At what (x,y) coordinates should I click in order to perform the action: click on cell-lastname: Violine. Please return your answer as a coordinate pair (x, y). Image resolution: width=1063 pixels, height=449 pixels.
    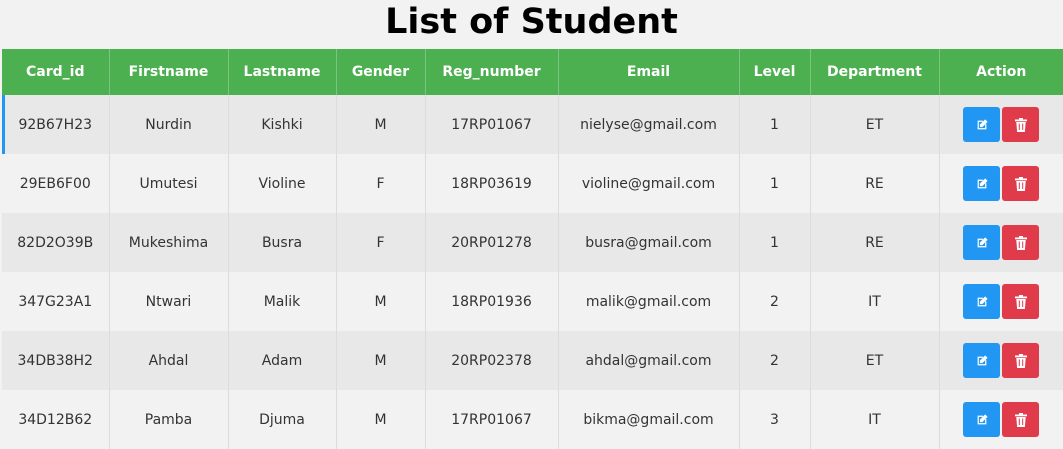
    Looking at the image, I should click on (282, 183).